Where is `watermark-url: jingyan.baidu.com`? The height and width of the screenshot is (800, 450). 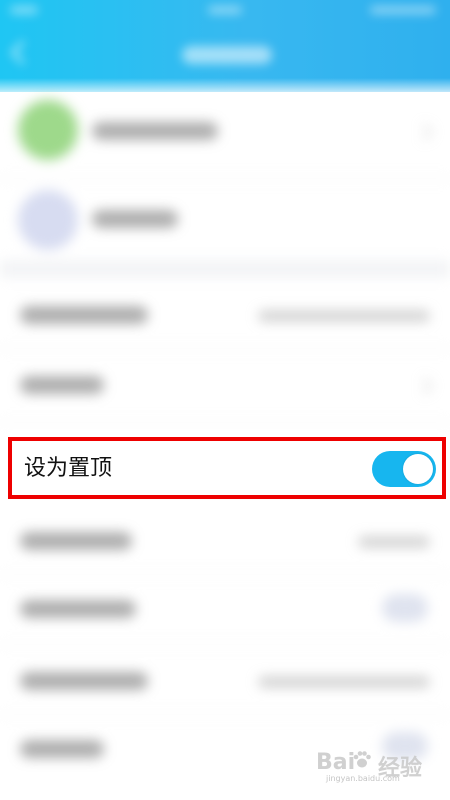
watermark-url: jingyan.baidu.com is located at coordinates (363, 778).